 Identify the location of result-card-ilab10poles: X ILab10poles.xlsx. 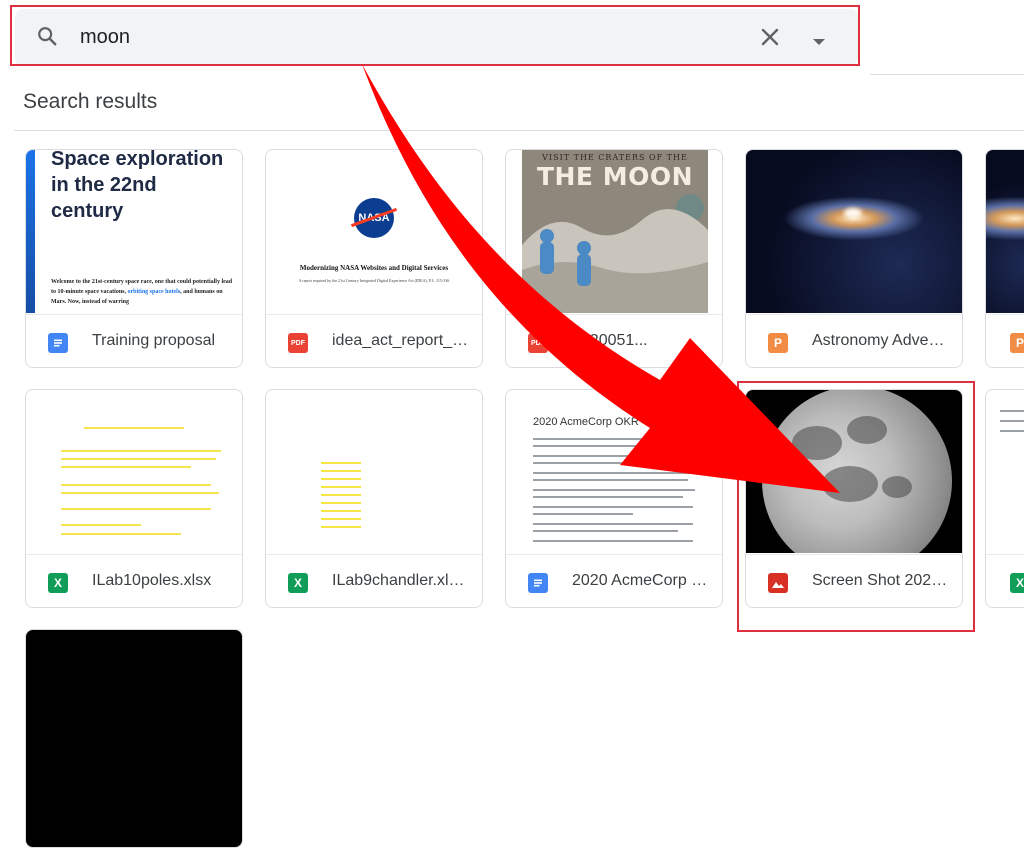
(134, 498).